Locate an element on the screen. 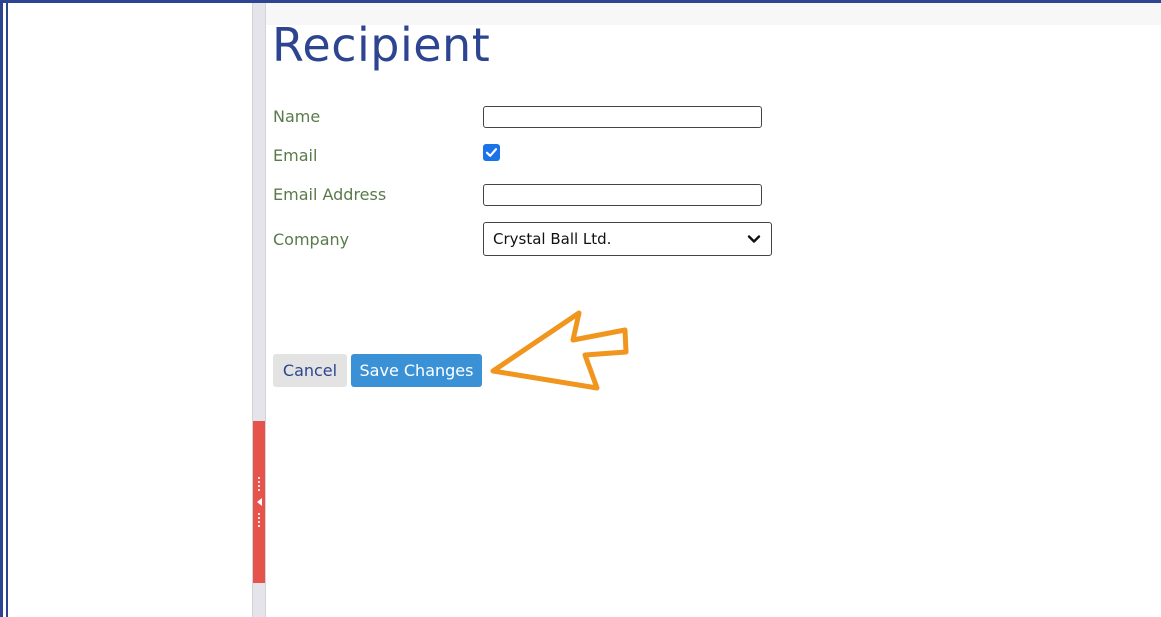 Image resolution: width=1161 pixels, height=617 pixels. company-label: Company is located at coordinates (311, 239).